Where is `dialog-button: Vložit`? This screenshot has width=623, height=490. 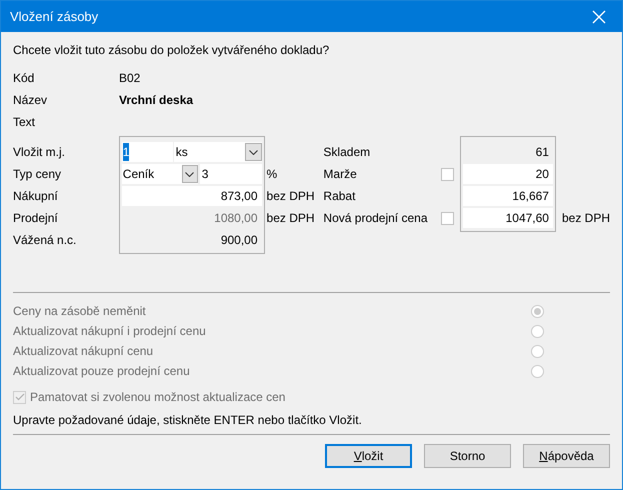
dialog-button: Vložit is located at coordinates (368, 456).